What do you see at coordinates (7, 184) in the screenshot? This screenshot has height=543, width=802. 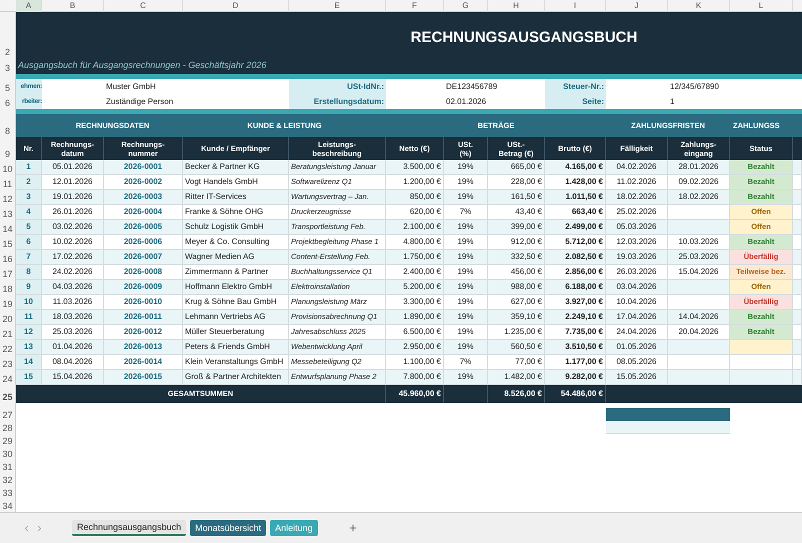 I see `row-number: 11` at bounding box center [7, 184].